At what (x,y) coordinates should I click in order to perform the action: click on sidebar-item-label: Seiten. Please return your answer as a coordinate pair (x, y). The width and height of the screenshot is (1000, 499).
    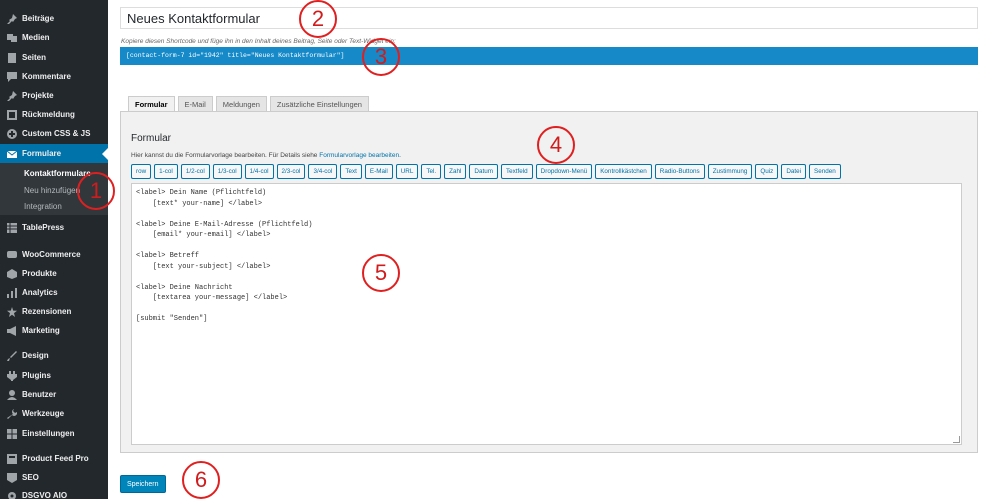
    Looking at the image, I should click on (34, 57).